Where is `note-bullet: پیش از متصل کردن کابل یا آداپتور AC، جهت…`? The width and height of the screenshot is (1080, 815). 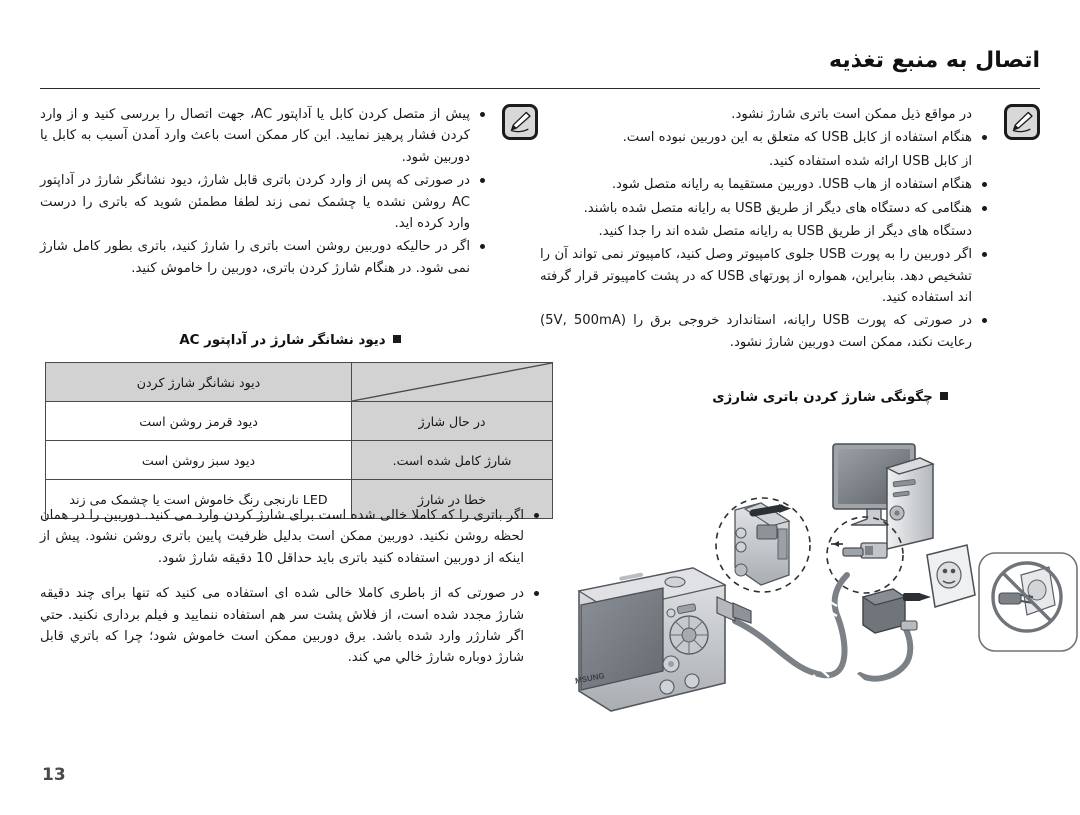
note-bullet: پیش از متصل کردن کابل یا آداپتور AC، جهت… is located at coordinates (263, 136).